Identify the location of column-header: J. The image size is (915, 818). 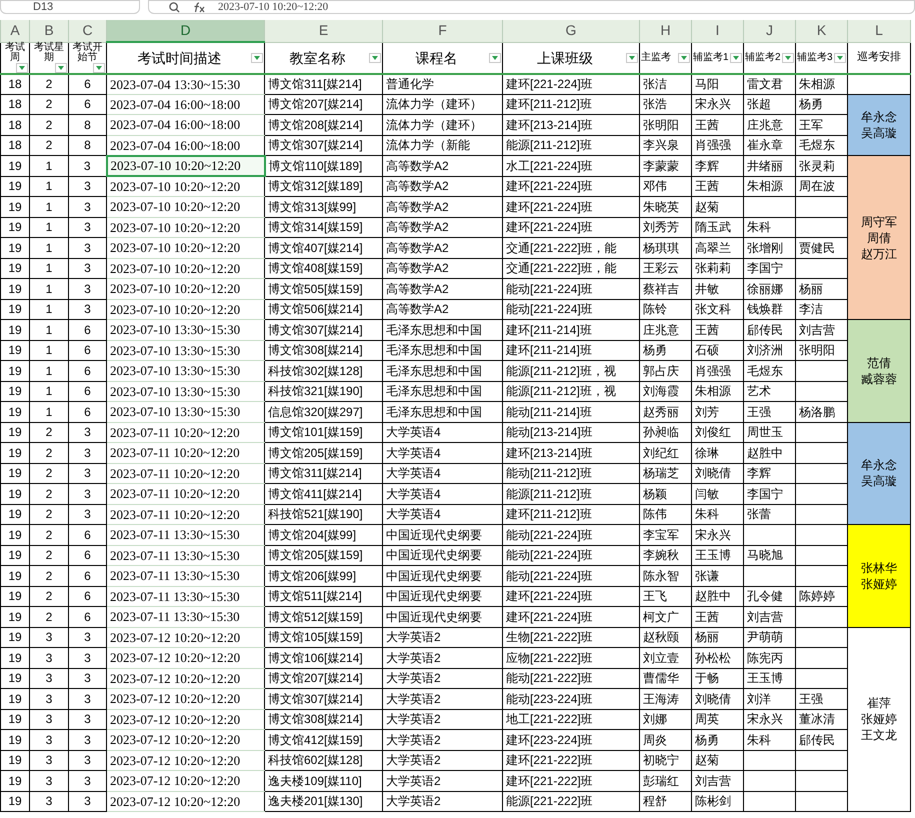
(770, 31).